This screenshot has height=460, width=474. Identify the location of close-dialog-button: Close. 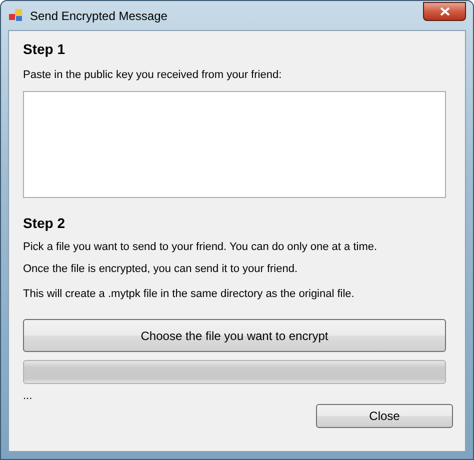
(384, 416).